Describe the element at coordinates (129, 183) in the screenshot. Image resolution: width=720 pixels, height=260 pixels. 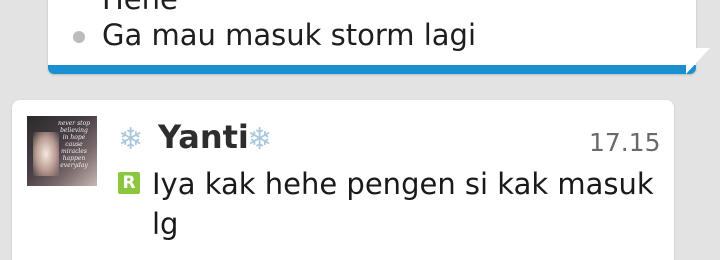
I see `read-receipt-icon: R` at that location.